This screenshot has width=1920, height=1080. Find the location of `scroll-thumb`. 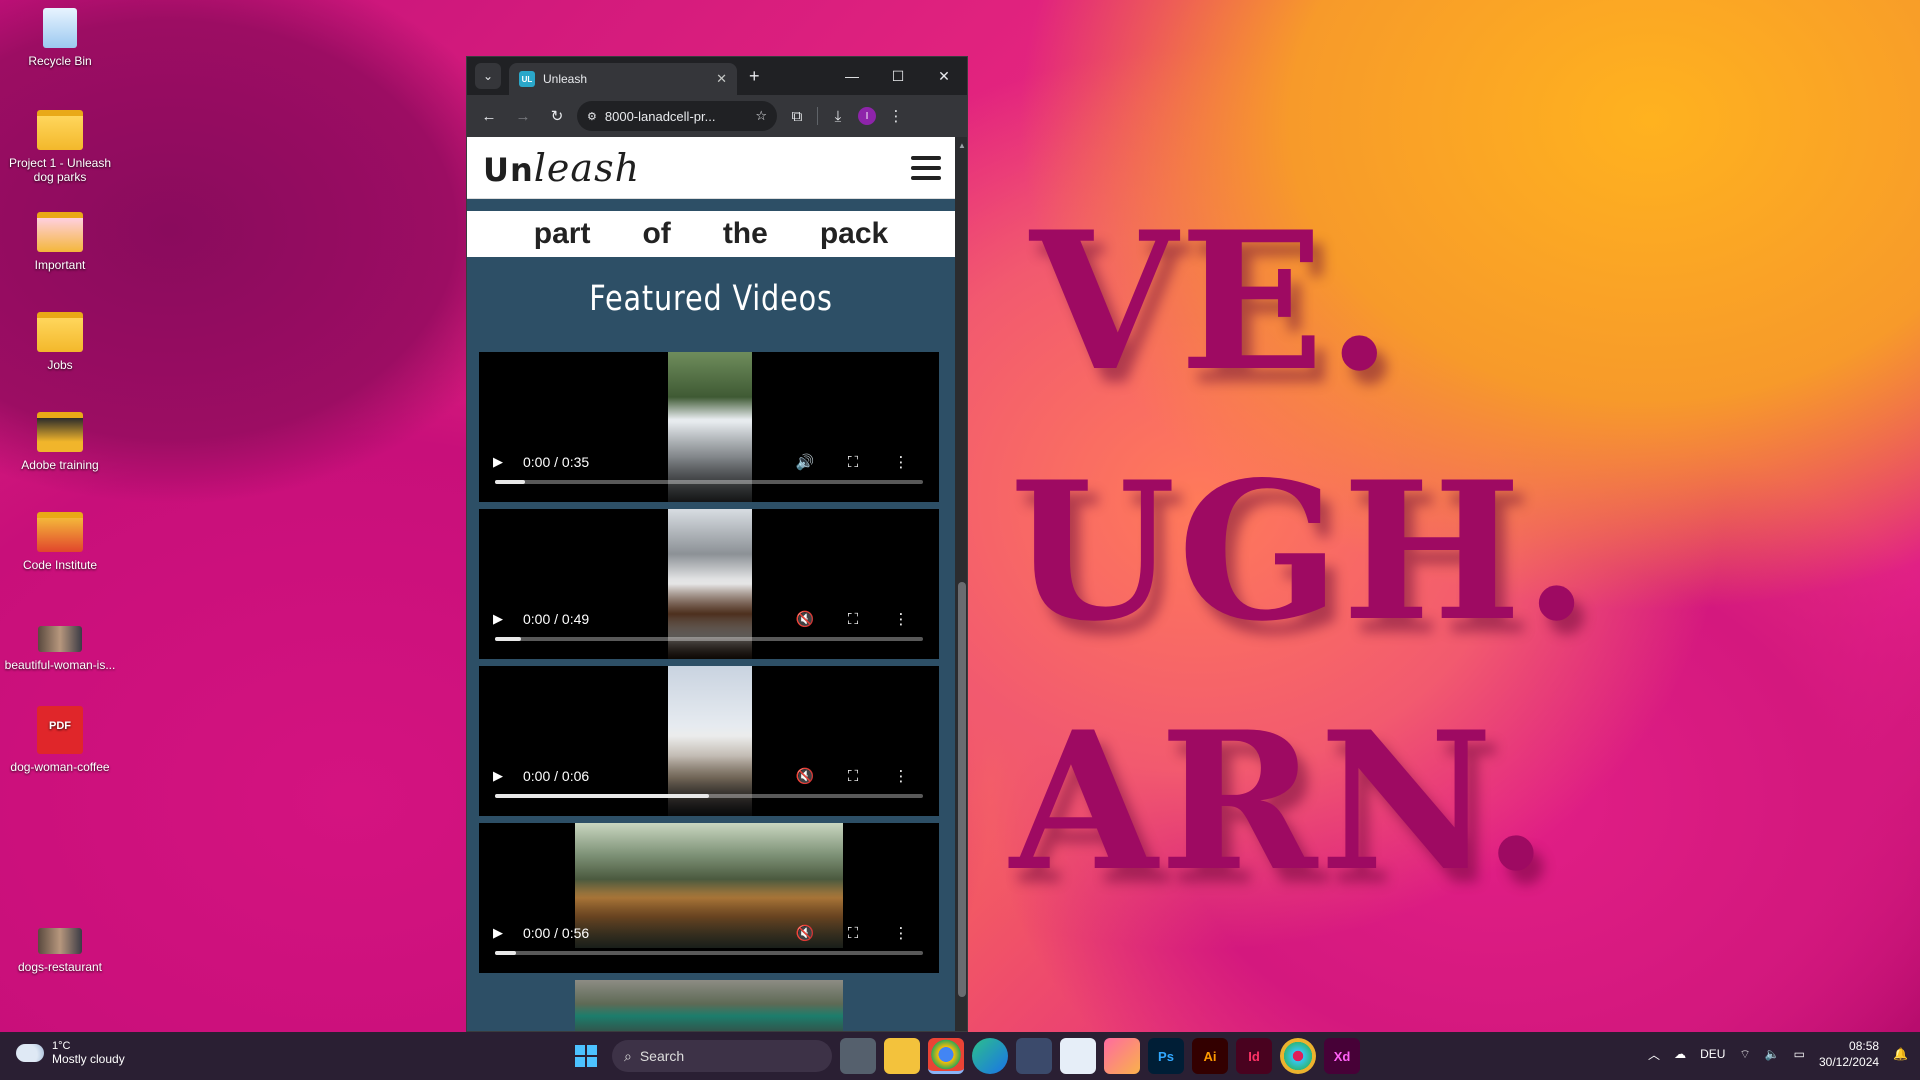

scroll-thumb is located at coordinates (962, 789).